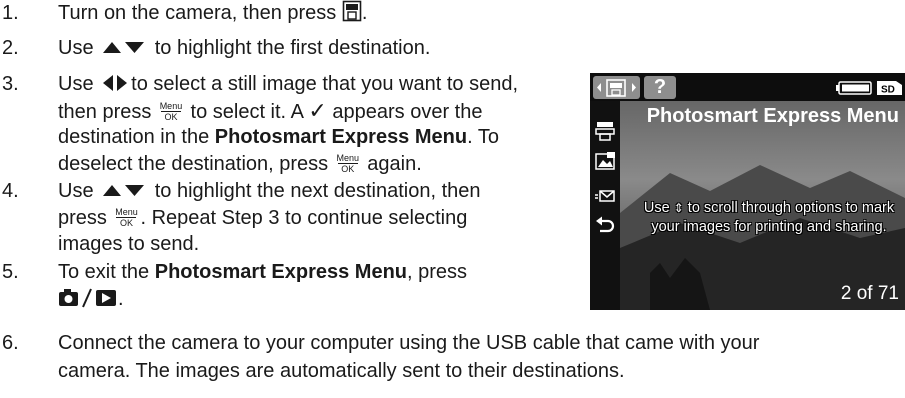 This screenshot has height=398, width=905. Describe the element at coordinates (605, 161) in the screenshot. I see `print-select-icon` at that location.